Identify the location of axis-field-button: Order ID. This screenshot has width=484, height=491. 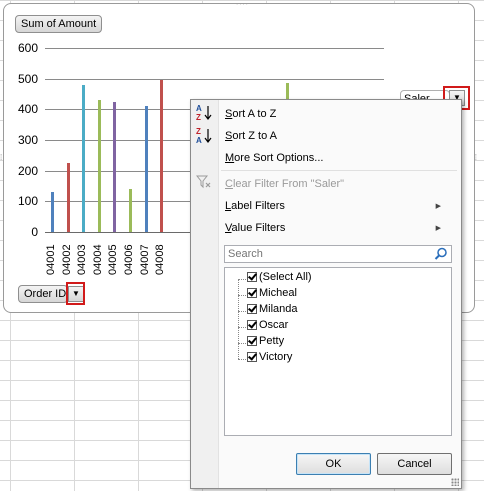
(43, 294).